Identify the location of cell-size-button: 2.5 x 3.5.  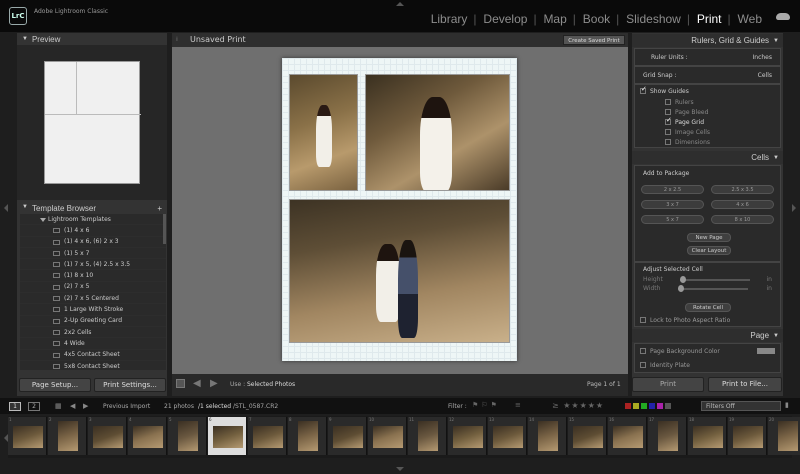
(742, 189).